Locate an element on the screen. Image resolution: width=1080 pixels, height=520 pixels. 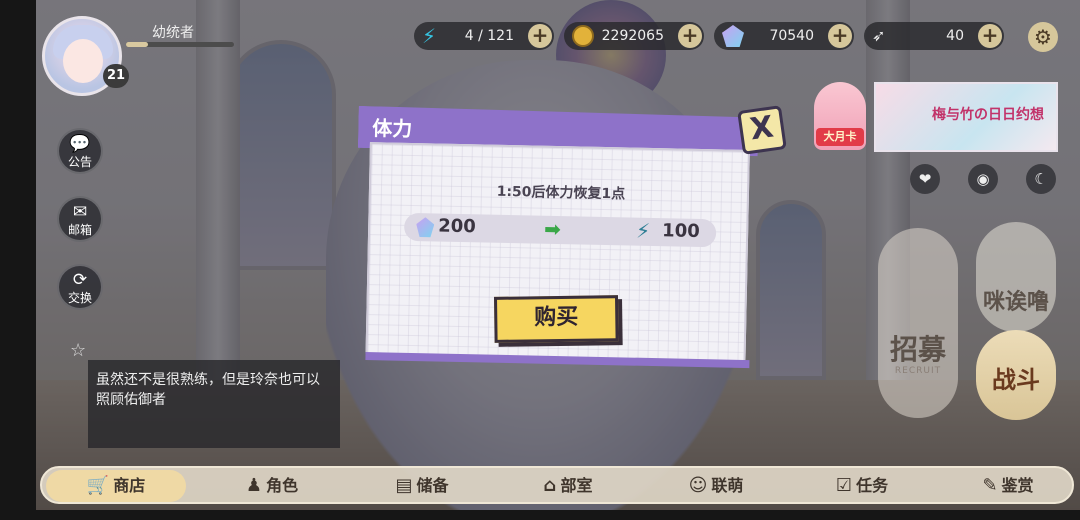
monthly-card-label: 大月卡 is located at coordinates (840, 137).